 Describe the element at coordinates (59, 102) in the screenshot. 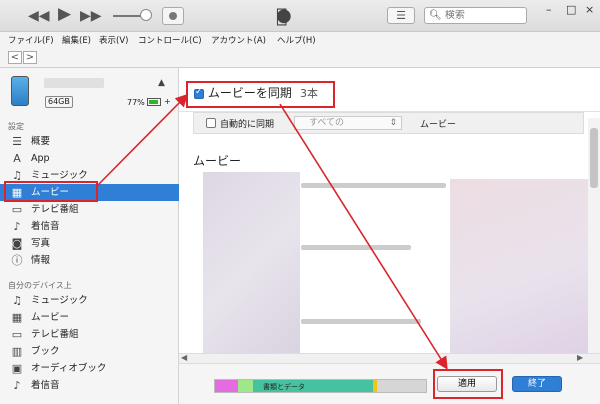

I see `device-capacity: 64GB` at that location.